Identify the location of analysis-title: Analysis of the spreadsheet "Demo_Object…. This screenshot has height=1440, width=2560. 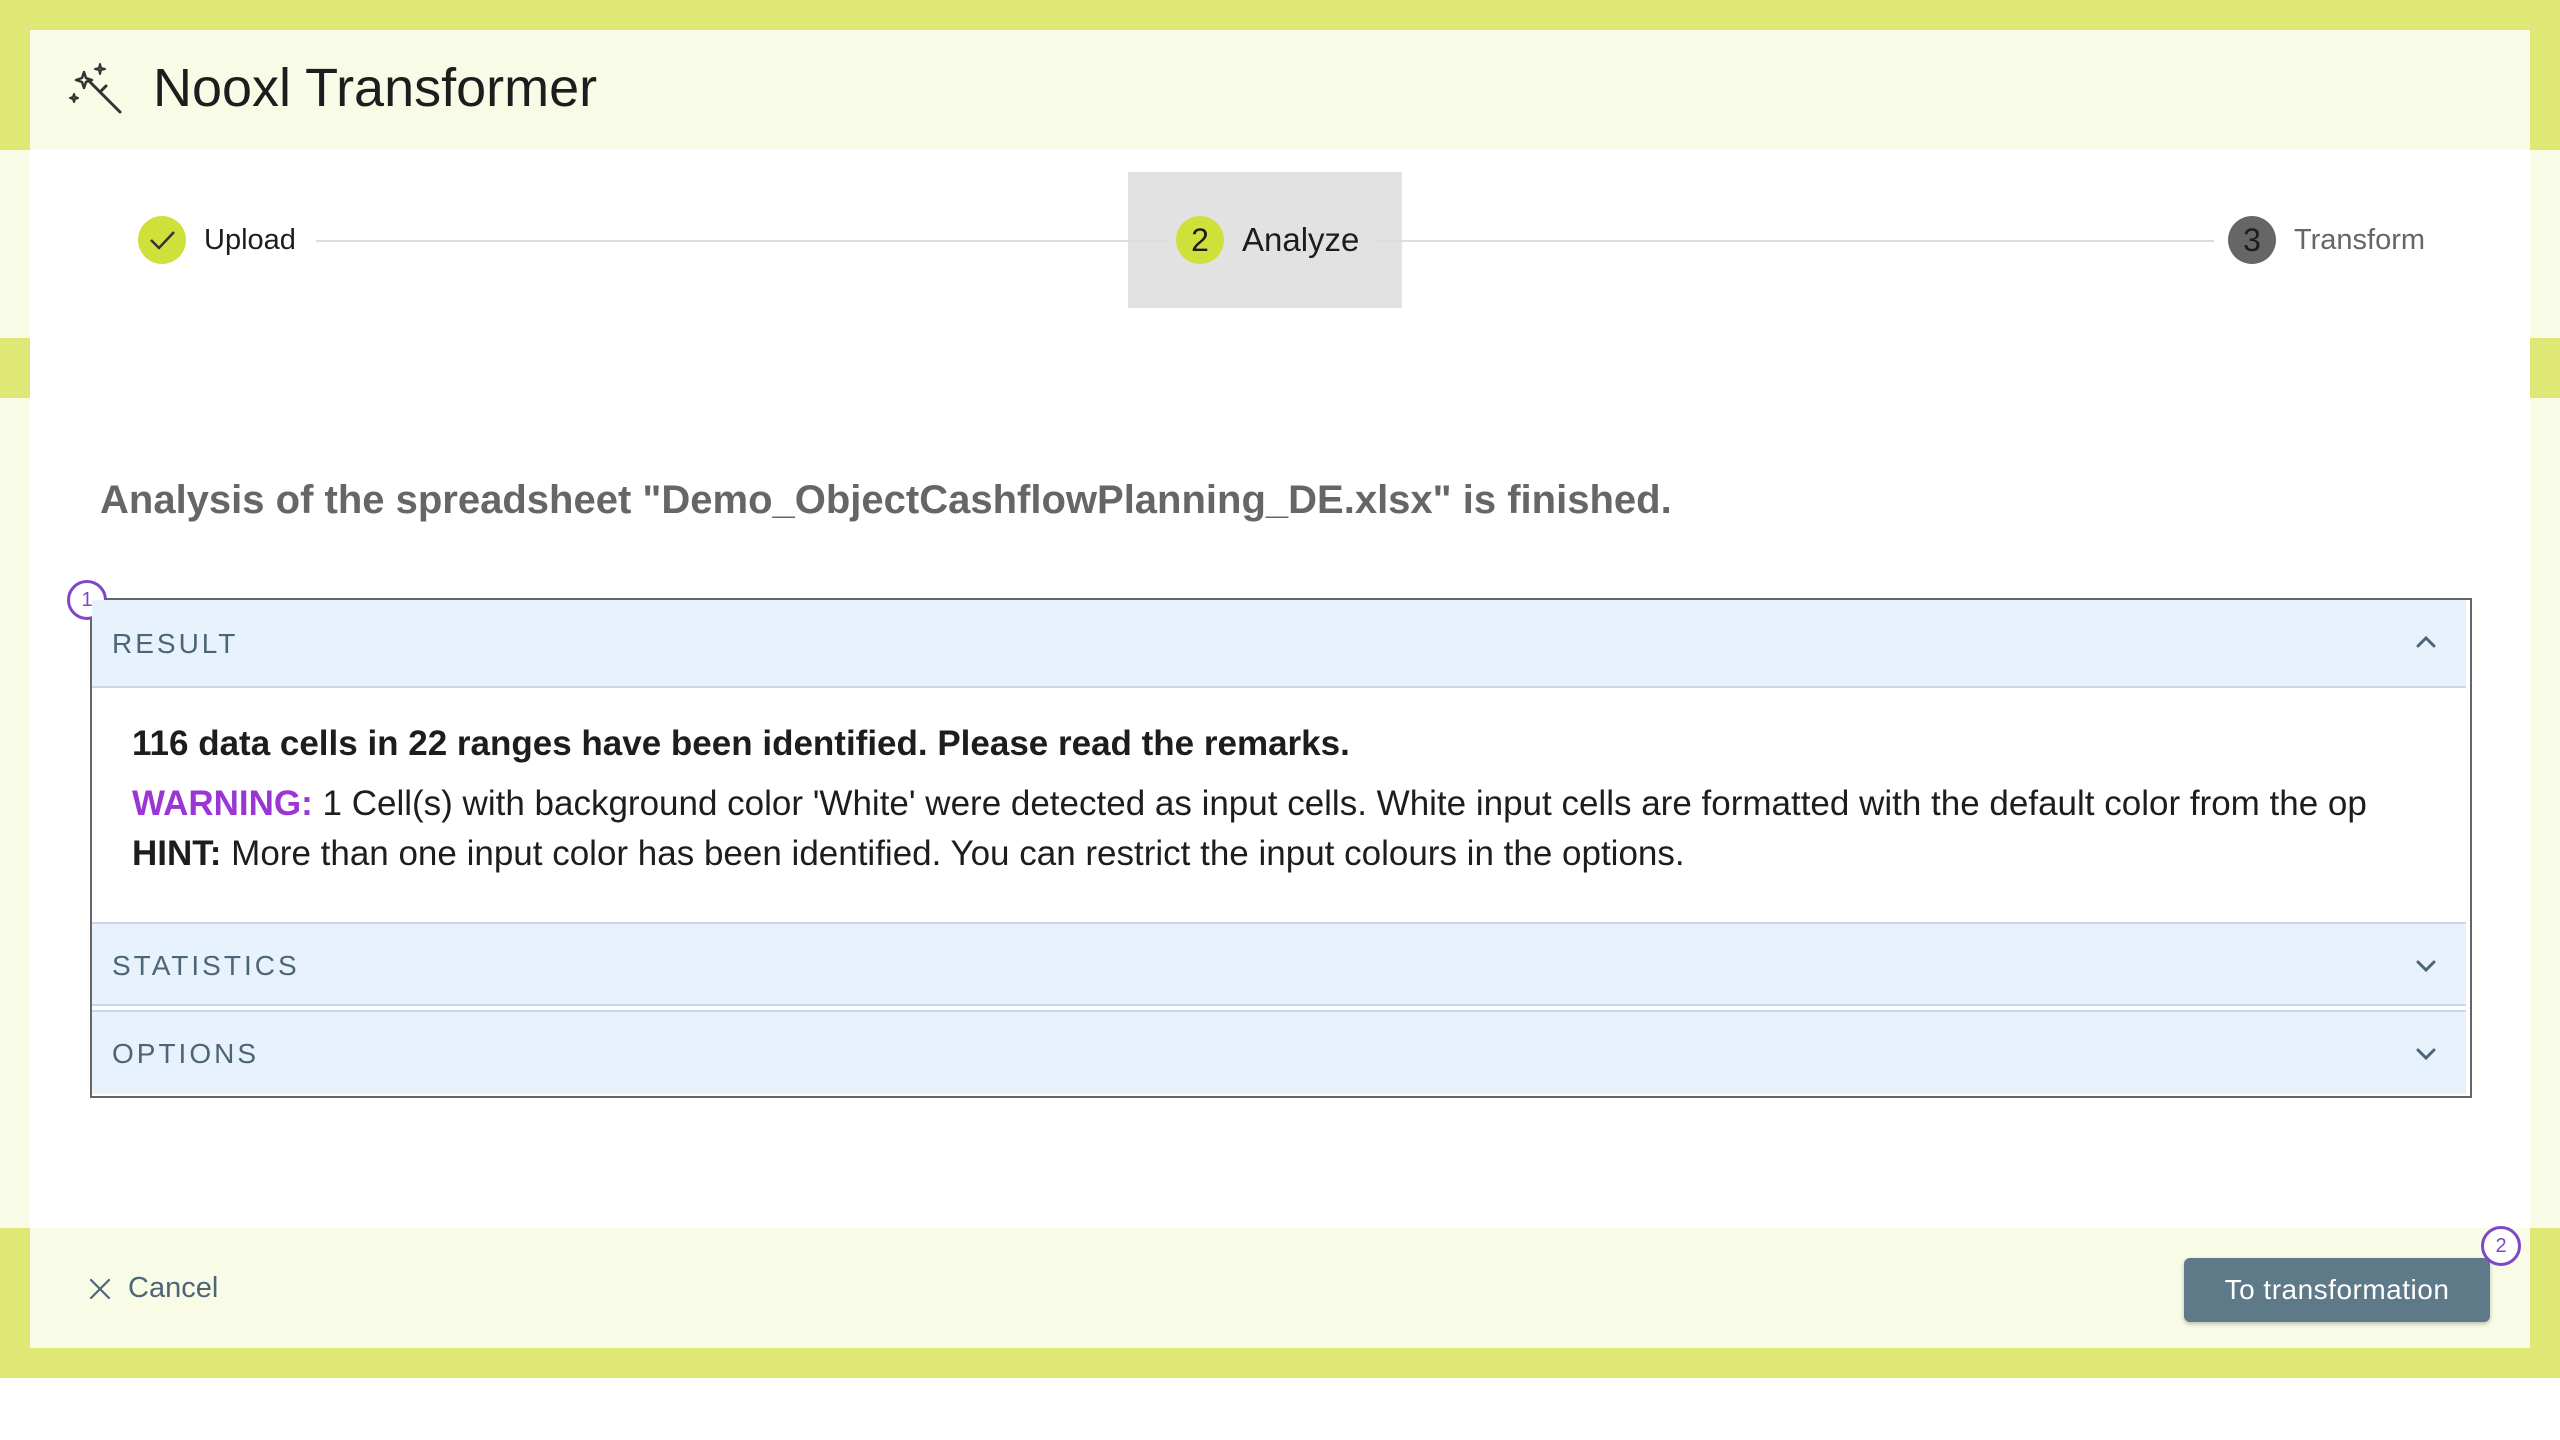
(886, 500).